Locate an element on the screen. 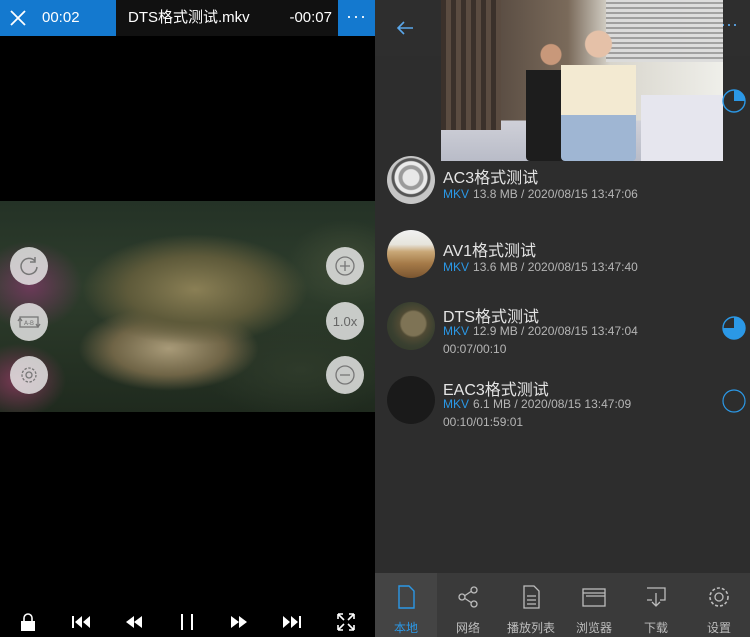 The width and height of the screenshot is (750, 637). progress-pie-fill is located at coordinates (739, 95).